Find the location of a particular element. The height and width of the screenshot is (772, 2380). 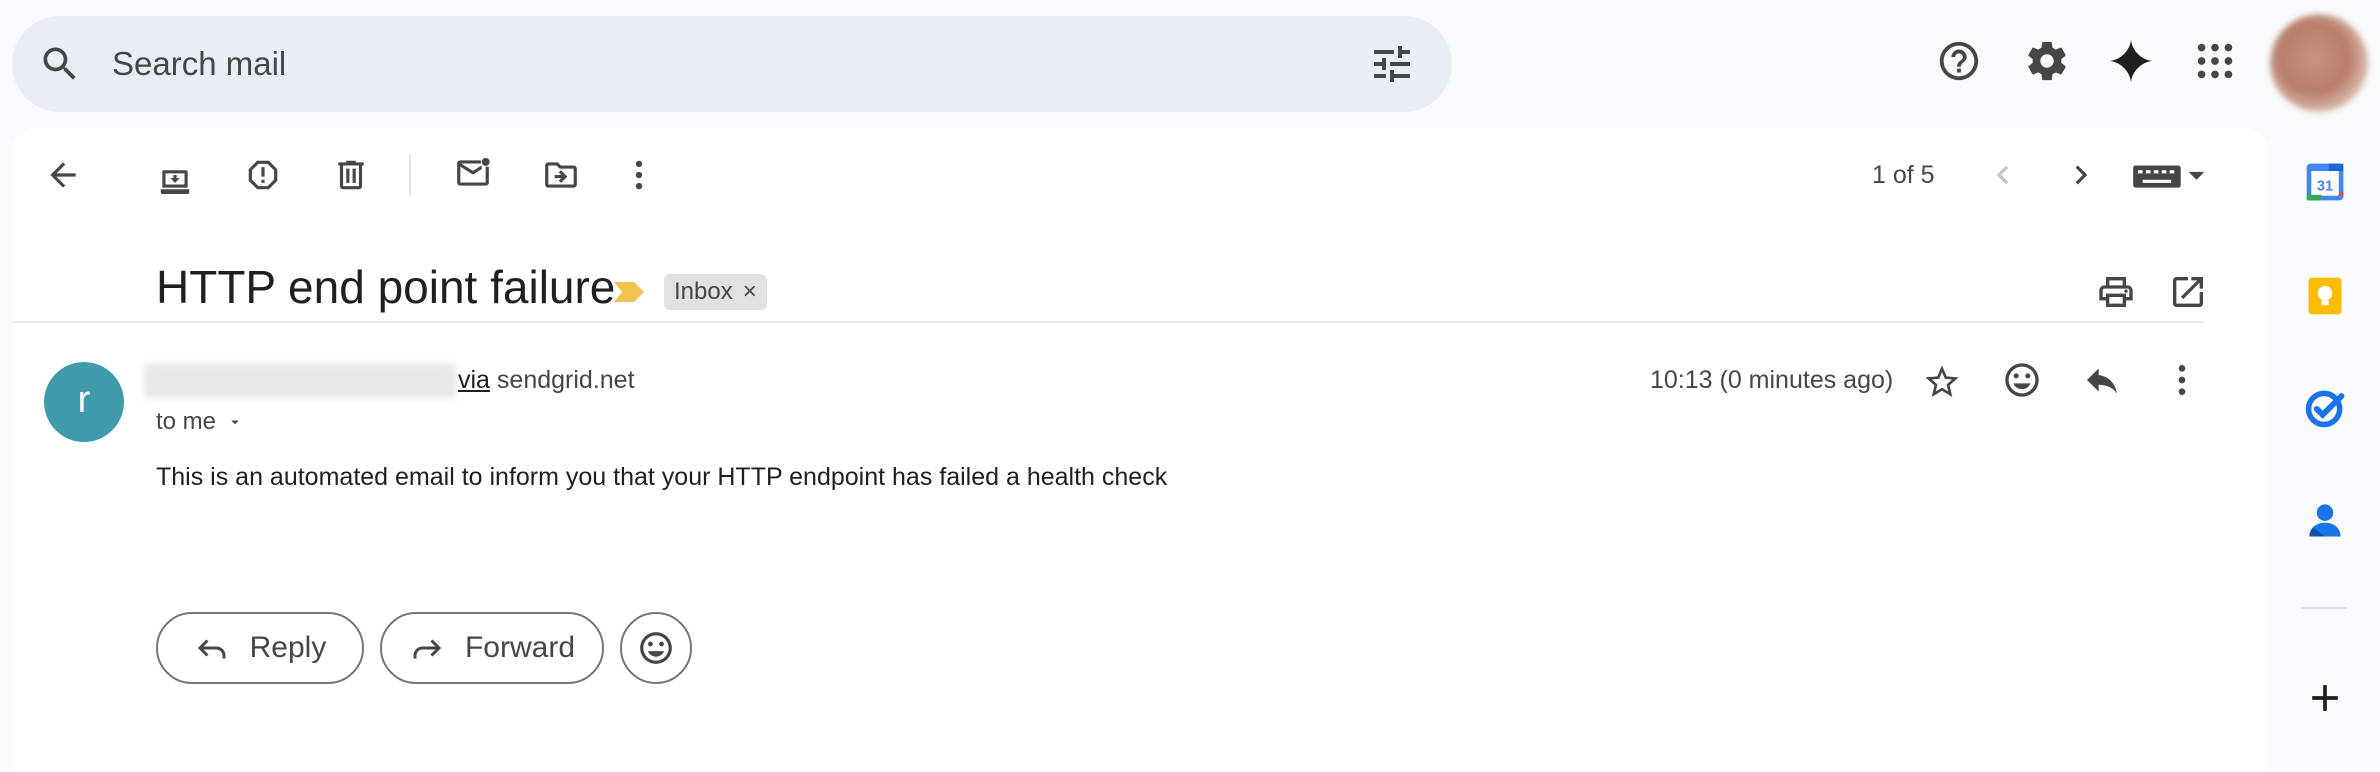

chevron-down-icon is located at coordinates (235, 422).